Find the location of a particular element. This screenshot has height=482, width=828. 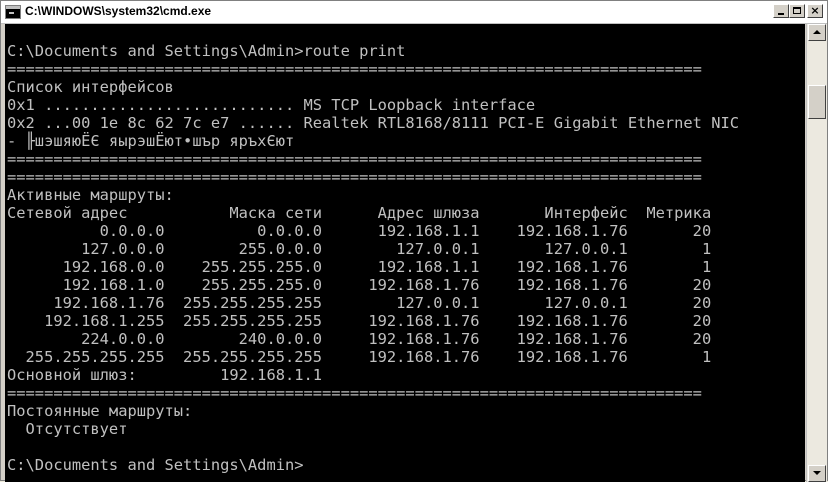

scroll-down-arrow-icon is located at coordinates (817, 473).